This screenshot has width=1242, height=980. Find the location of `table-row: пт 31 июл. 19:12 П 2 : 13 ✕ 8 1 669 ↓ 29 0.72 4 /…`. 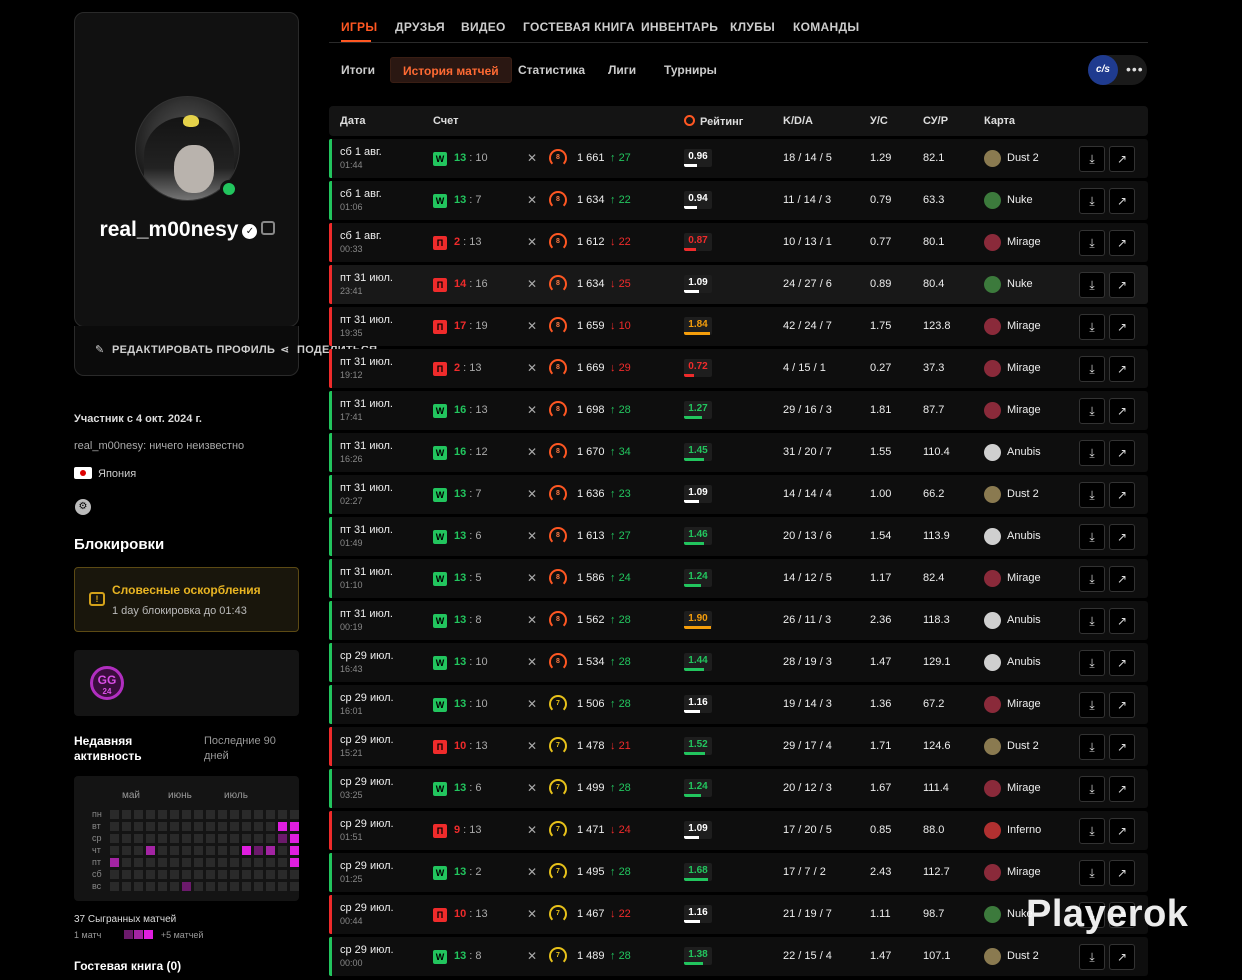

table-row: пт 31 июл. 19:12 П 2 : 13 ✕ 8 1 669 ↓ 29 0.72 4 /… is located at coordinates (738, 368).